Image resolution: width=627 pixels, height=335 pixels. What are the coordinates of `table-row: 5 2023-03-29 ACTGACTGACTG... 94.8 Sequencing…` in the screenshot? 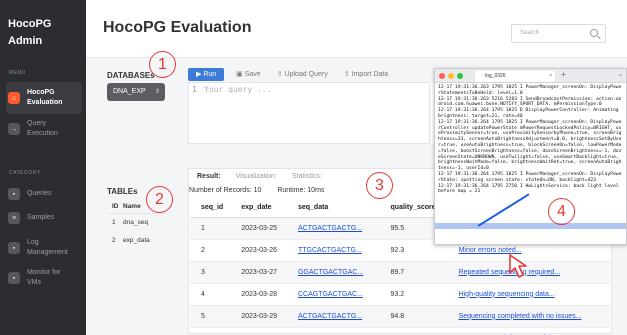 It's located at (400, 316).